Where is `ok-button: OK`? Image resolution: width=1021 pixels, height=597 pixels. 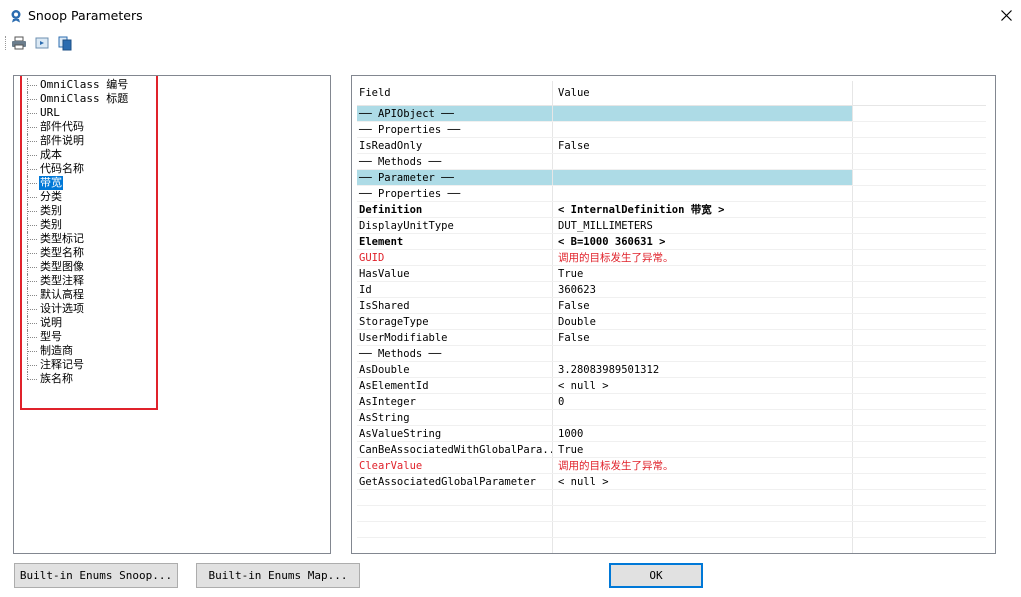 ok-button: OK is located at coordinates (656, 575).